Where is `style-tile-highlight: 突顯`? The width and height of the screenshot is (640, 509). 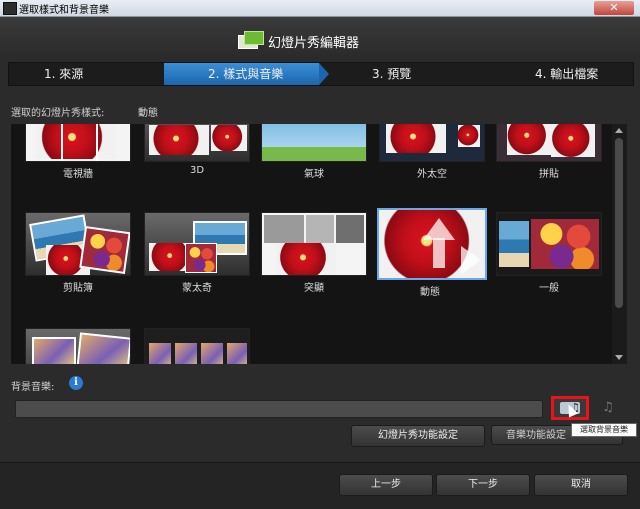 style-tile-highlight: 突顯 is located at coordinates (314, 253).